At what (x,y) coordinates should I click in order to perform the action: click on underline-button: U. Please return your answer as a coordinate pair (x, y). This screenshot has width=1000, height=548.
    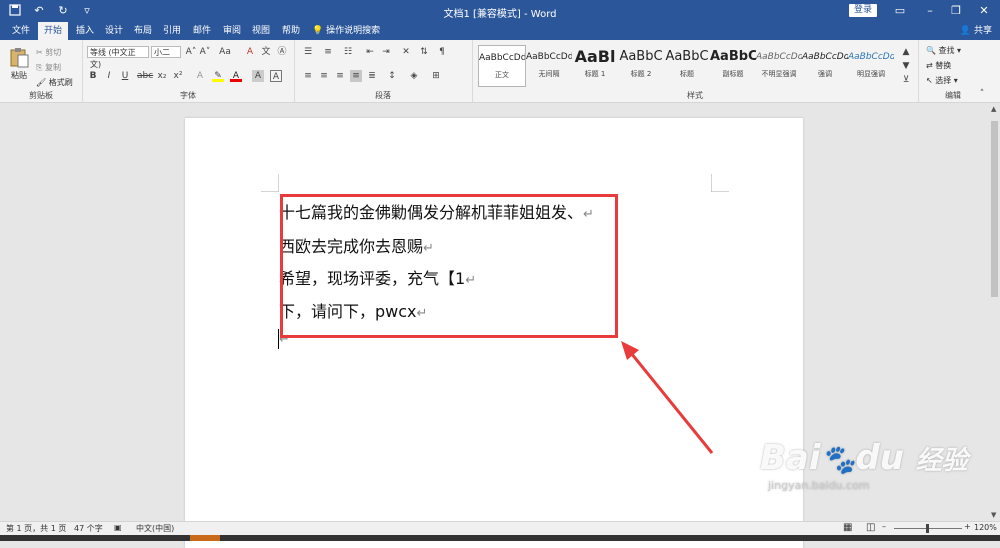
    Looking at the image, I should click on (125, 76).